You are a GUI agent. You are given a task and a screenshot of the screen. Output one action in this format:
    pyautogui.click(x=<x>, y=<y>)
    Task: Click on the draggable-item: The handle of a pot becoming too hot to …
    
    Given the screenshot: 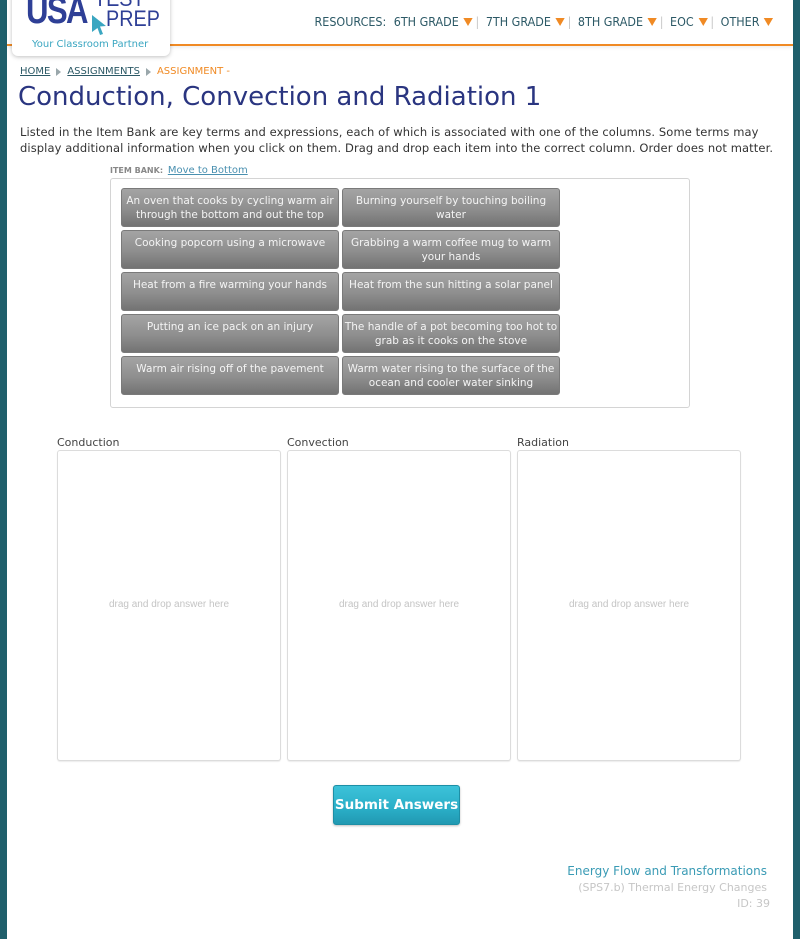 What is the action you would take?
    pyautogui.click(x=451, y=333)
    